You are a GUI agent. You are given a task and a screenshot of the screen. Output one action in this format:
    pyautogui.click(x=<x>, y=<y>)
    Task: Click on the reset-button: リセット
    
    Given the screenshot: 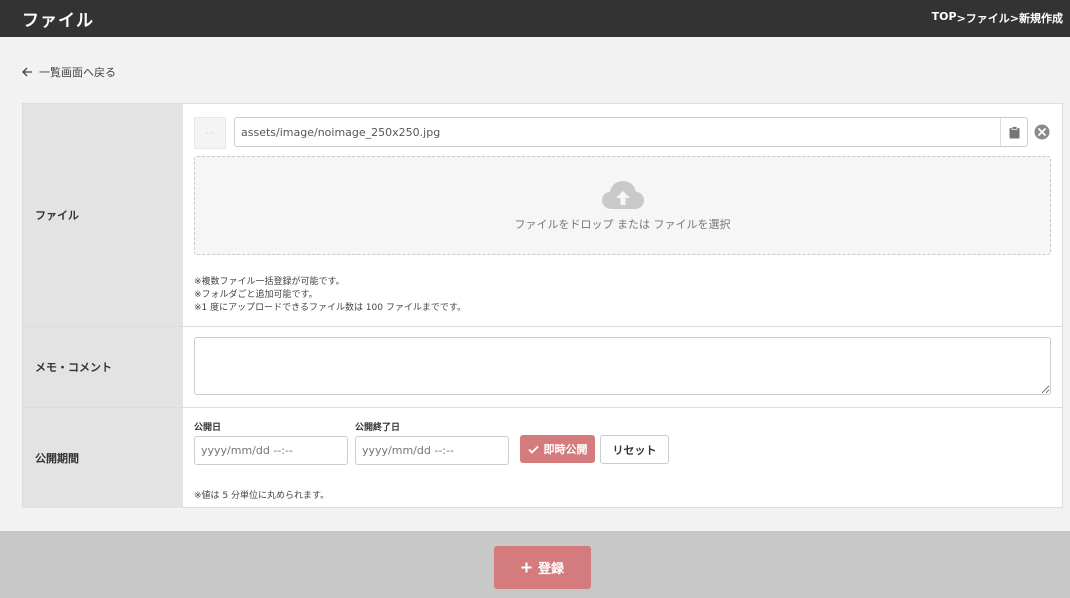 What is the action you would take?
    pyautogui.click(x=634, y=449)
    